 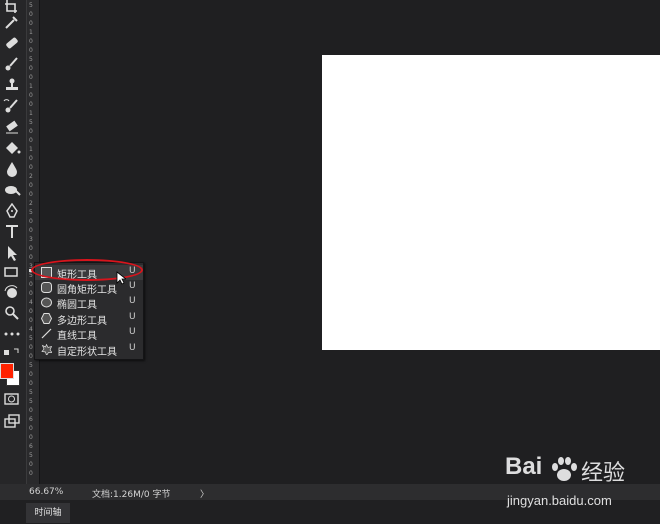 What do you see at coordinates (12, 211) in the screenshot?
I see `pen-tool-icon` at bounding box center [12, 211].